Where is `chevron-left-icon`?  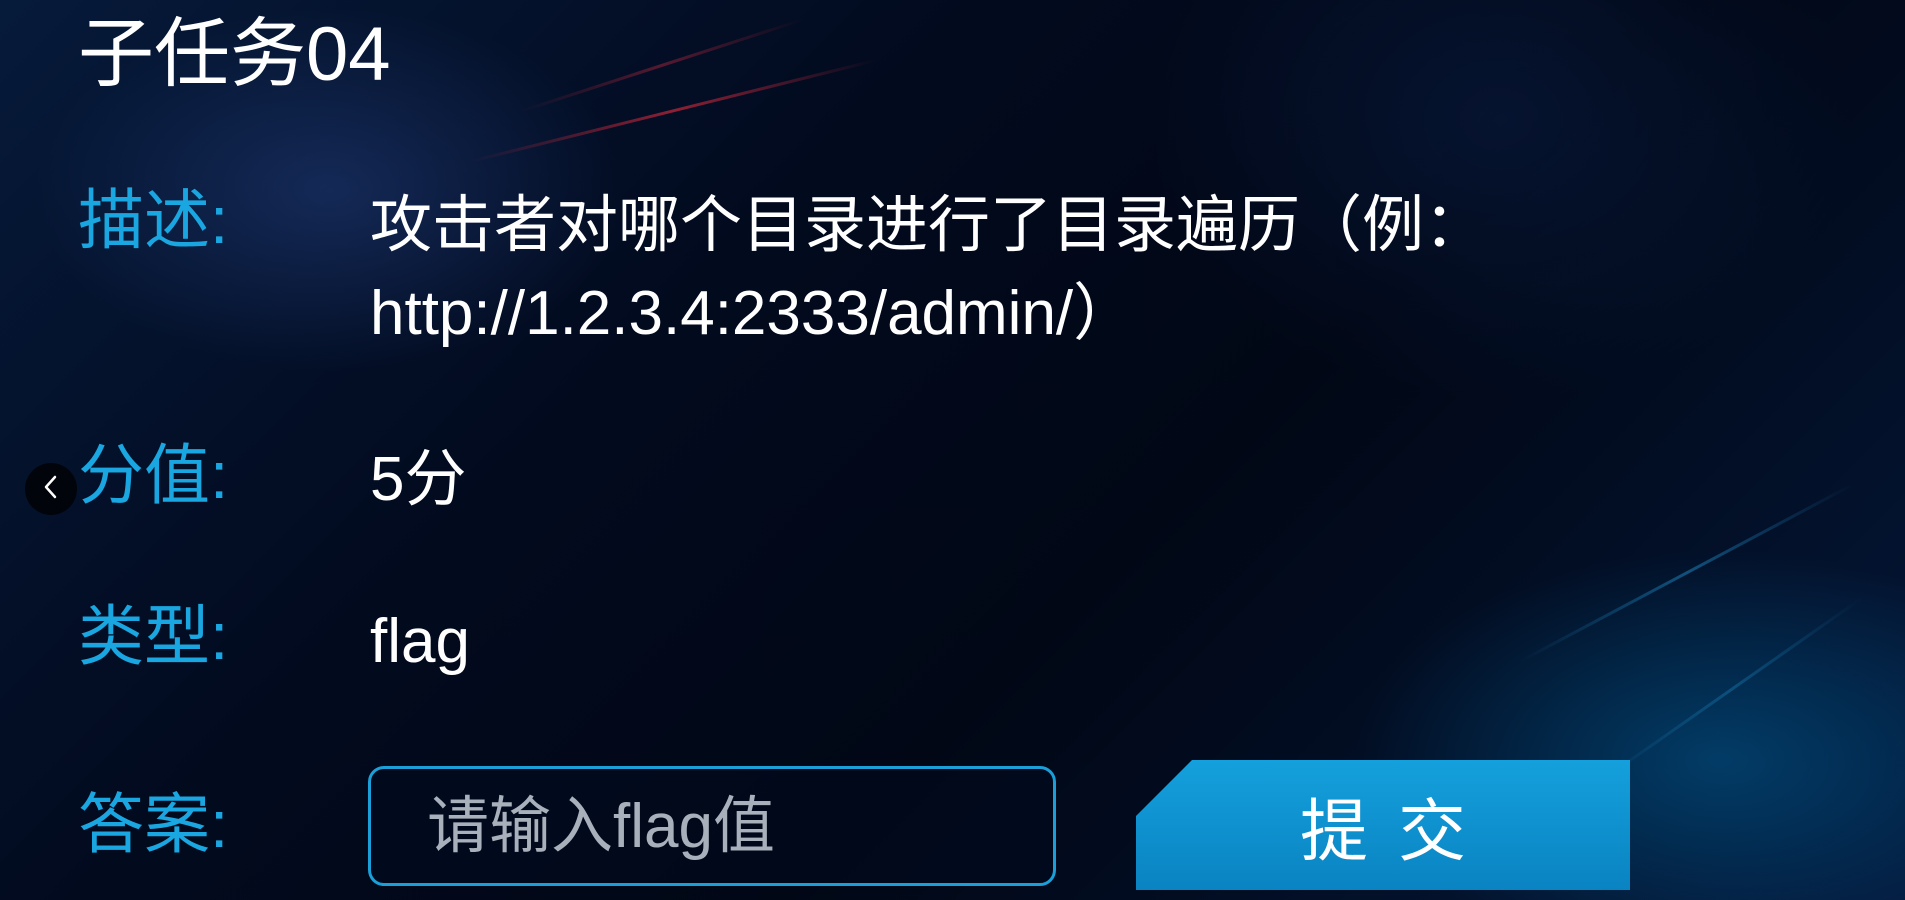
chevron-left-icon is located at coordinates (51, 489).